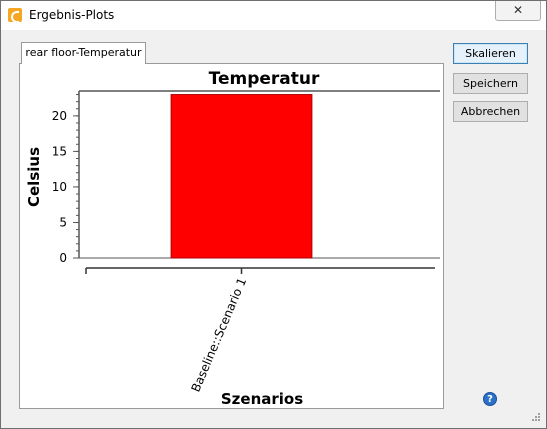 Image resolution: width=547 pixels, height=429 pixels. Describe the element at coordinates (490, 83) in the screenshot. I see `save-button: Speichern` at that location.